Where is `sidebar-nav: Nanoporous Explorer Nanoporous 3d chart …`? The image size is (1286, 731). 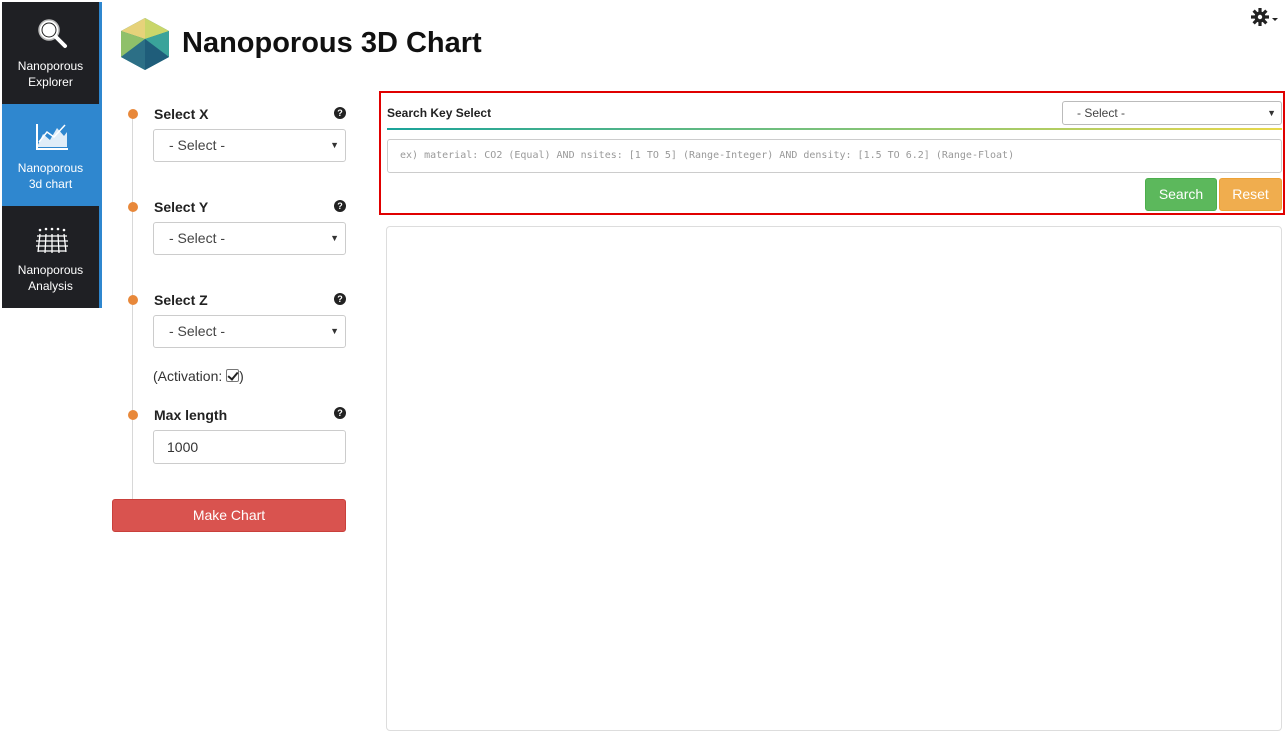
sidebar-nav: Nanoporous Explorer Nanoporous 3d chart … is located at coordinates (52, 155).